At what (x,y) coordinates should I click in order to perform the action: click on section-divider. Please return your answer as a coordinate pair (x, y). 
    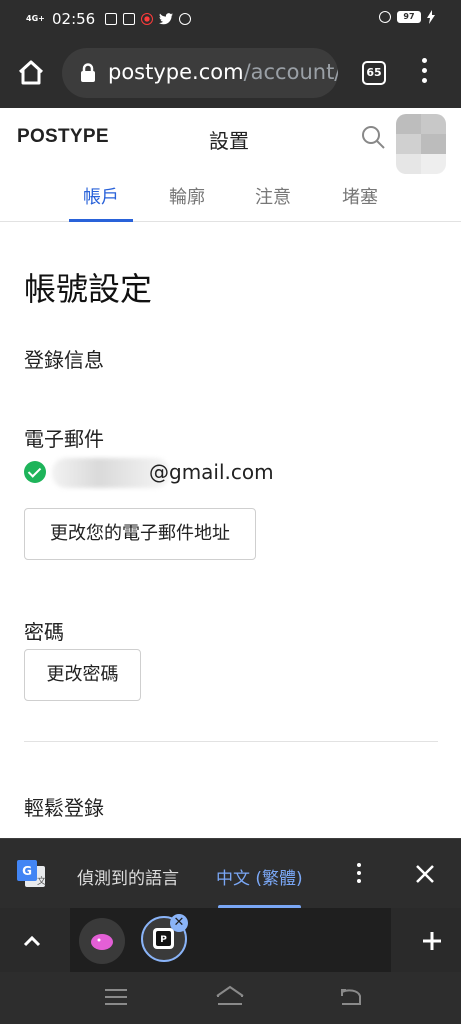
    Looking at the image, I should click on (231, 741).